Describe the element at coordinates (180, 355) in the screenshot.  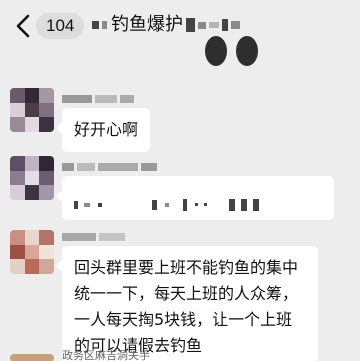
I see `message-row-partial: 政务区麻吉洞关手` at that location.